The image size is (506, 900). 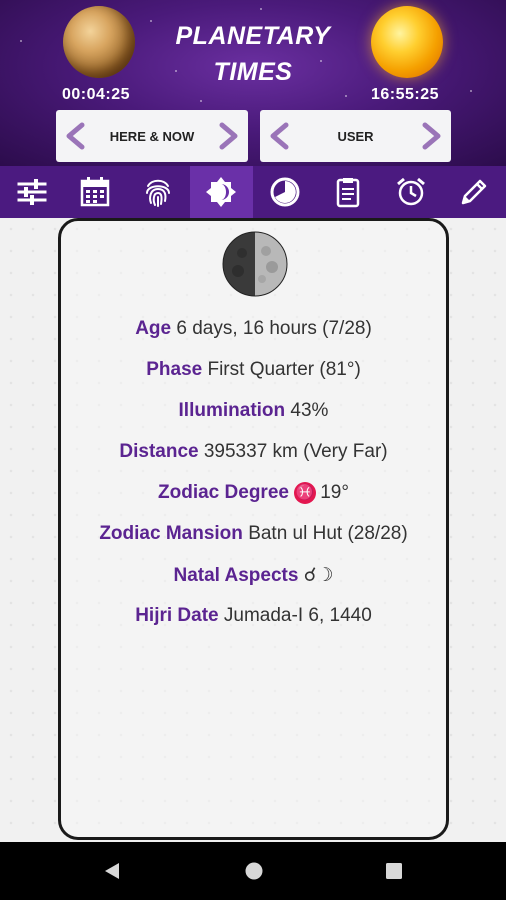 What do you see at coordinates (309, 410) in the screenshot?
I see `illumination-value: 43%` at bounding box center [309, 410].